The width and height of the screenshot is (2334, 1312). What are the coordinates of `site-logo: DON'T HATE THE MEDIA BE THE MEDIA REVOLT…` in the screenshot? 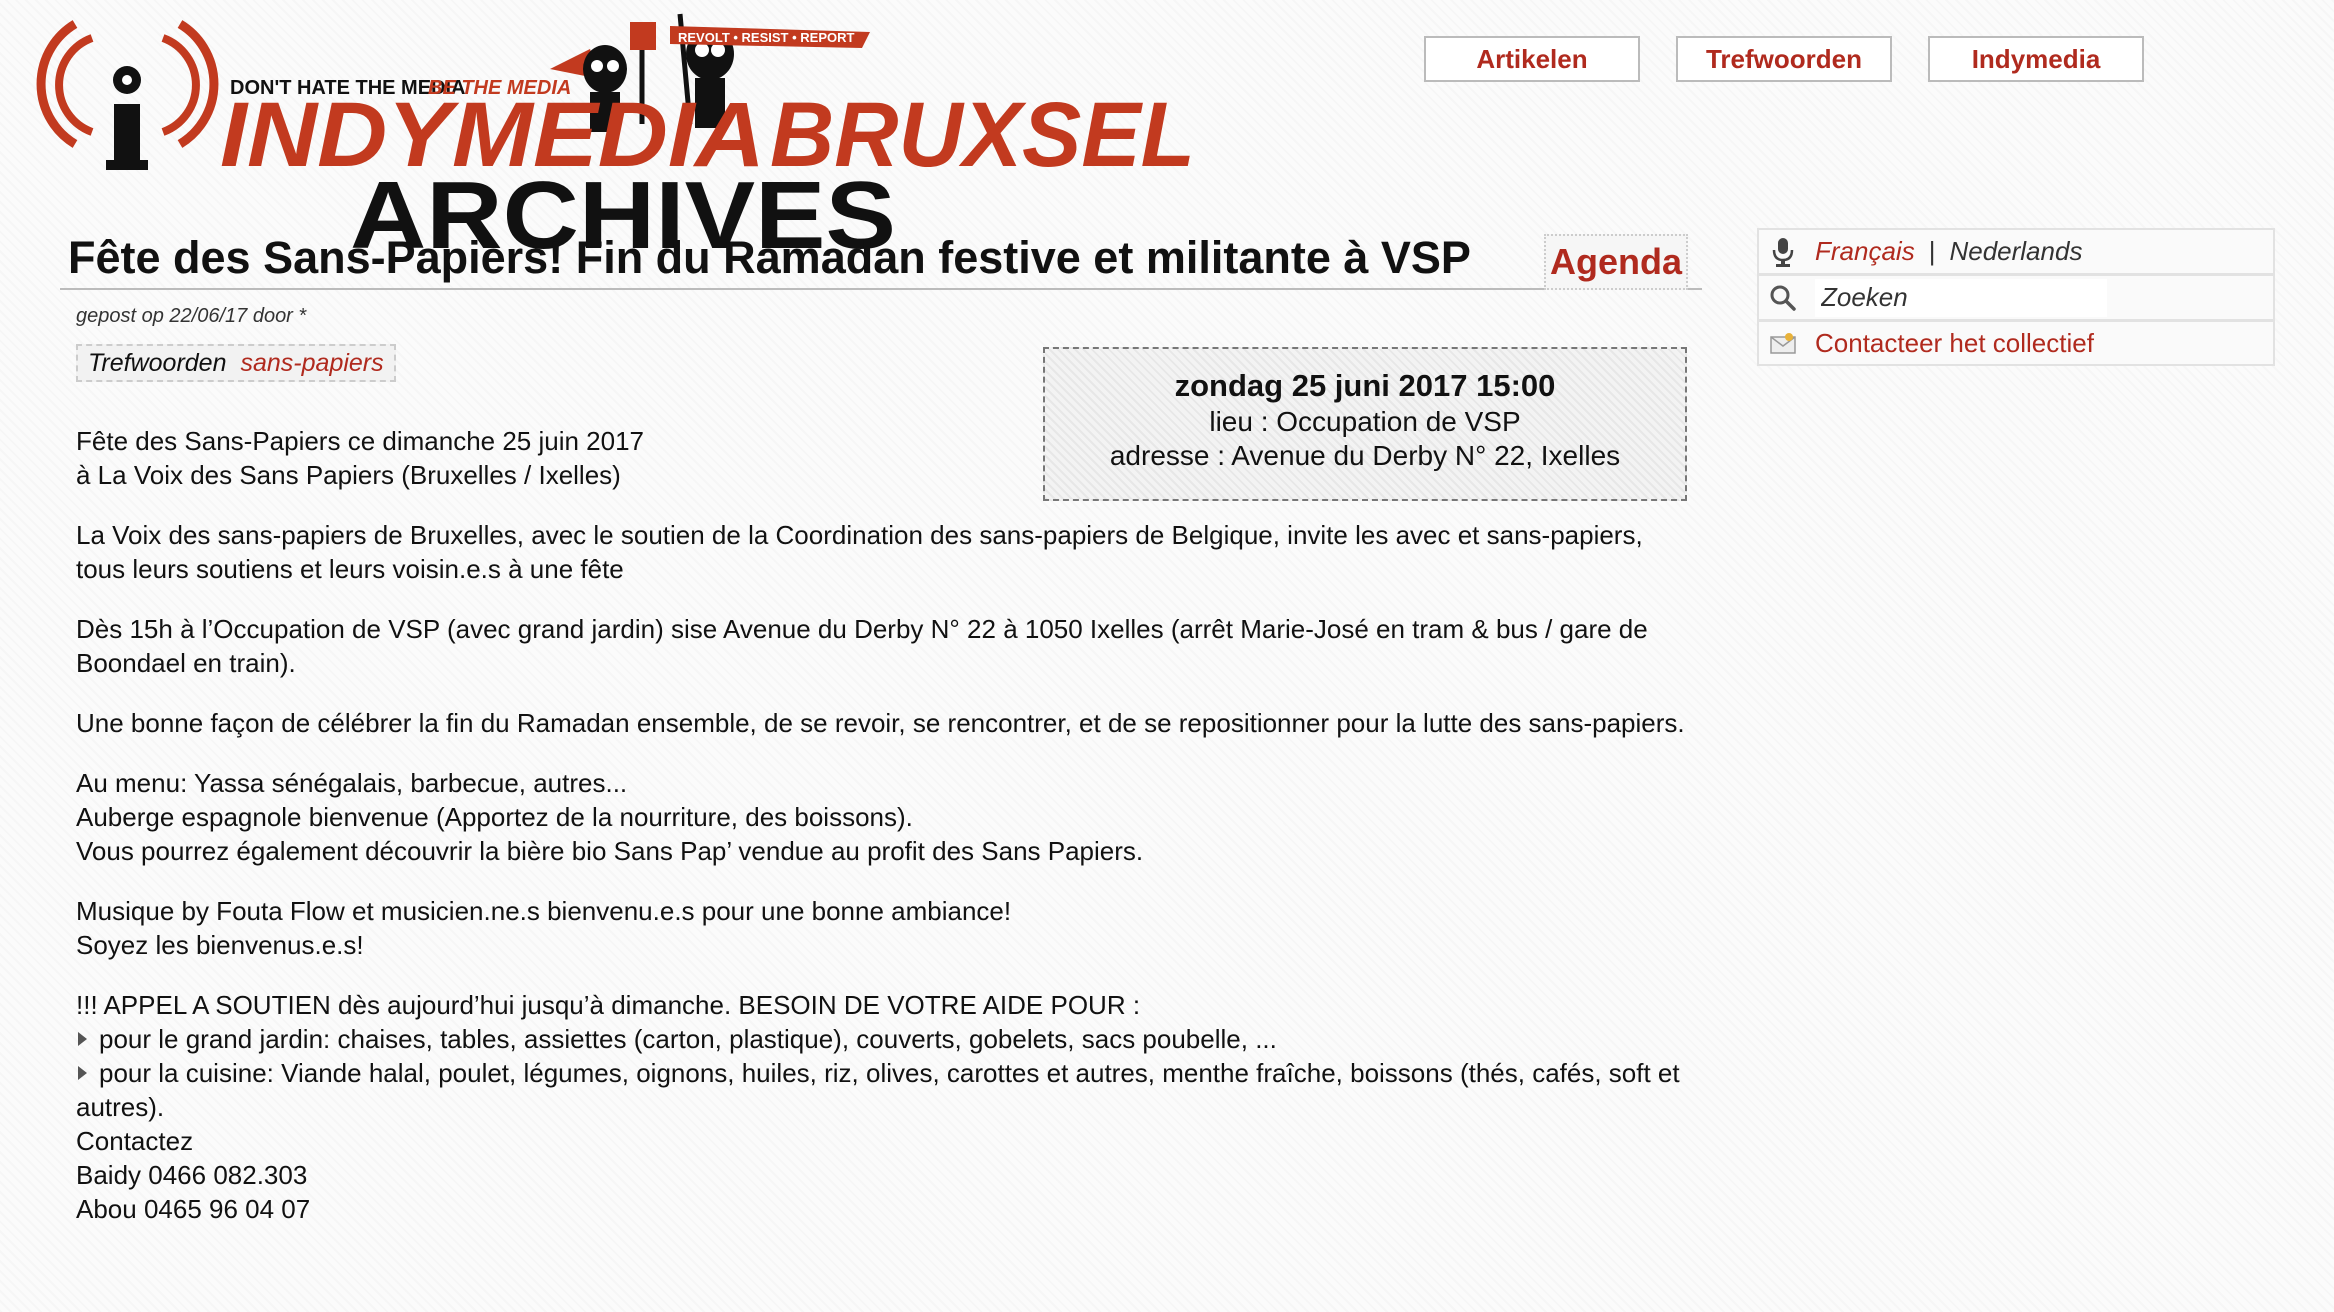 It's located at (620, 141).